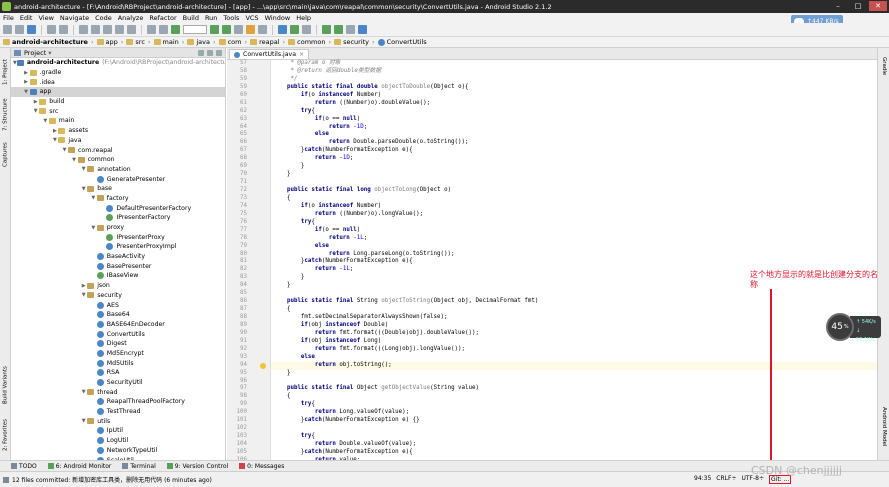  I want to click on breadcrumb-item: ConvertUtils, so click(402, 42).